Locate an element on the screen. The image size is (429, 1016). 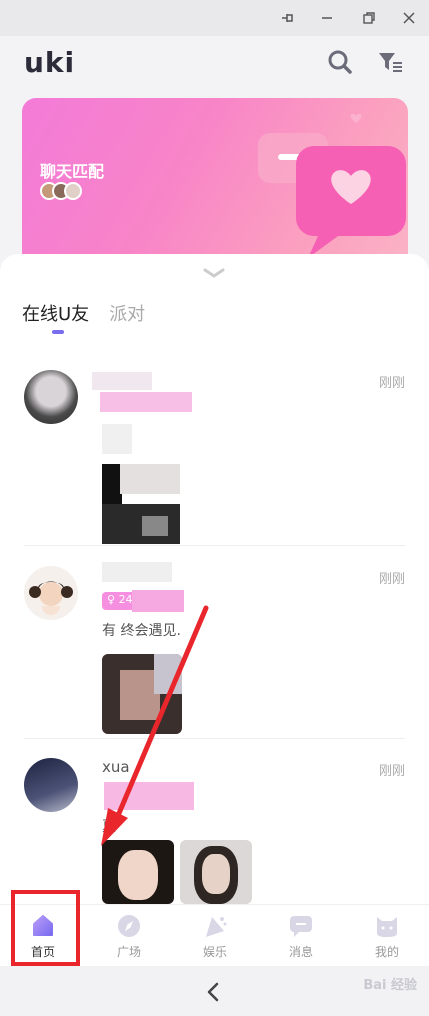
tab-online-friends: 在线U友 is located at coordinates (55, 313).